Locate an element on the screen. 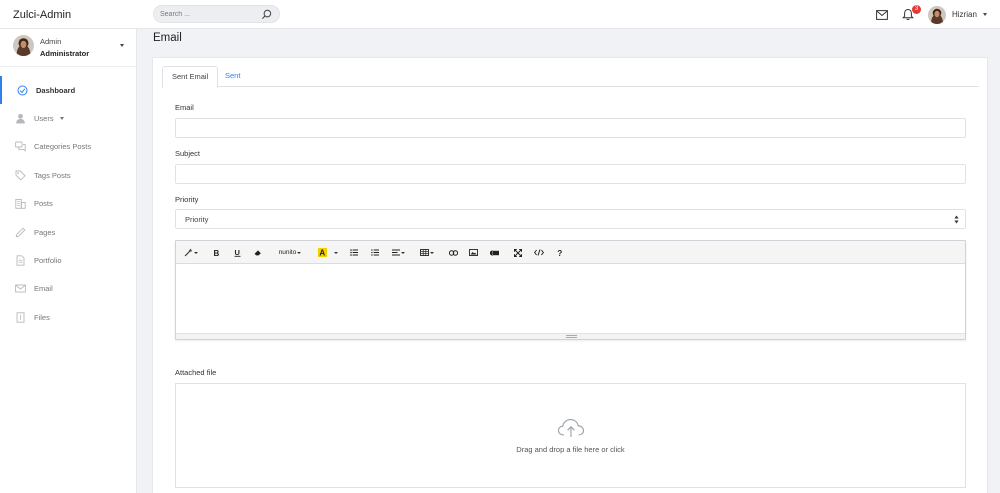 The image size is (1000, 493). comments-icon is located at coordinates (20, 147).